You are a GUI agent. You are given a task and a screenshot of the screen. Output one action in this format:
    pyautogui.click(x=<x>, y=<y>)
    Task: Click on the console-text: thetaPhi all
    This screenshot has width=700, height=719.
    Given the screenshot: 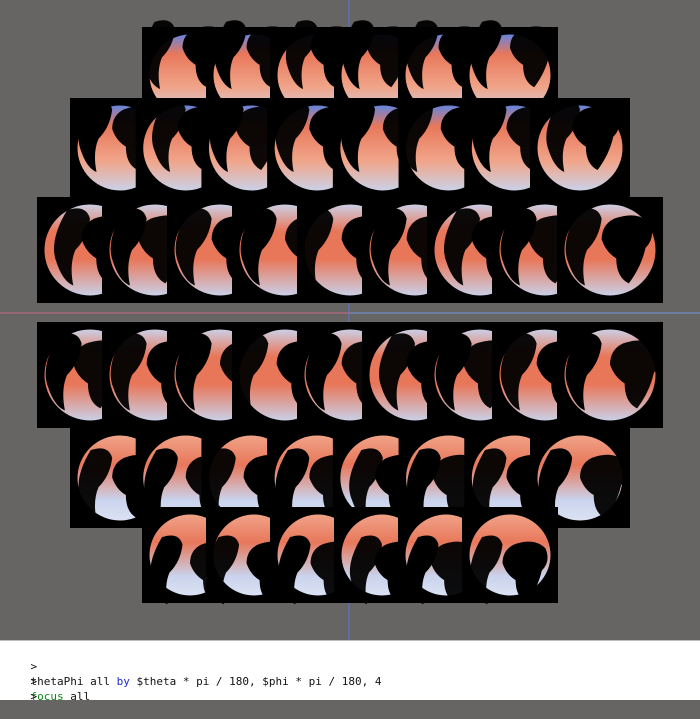 What is the action you would take?
    pyautogui.click(x=73, y=681)
    